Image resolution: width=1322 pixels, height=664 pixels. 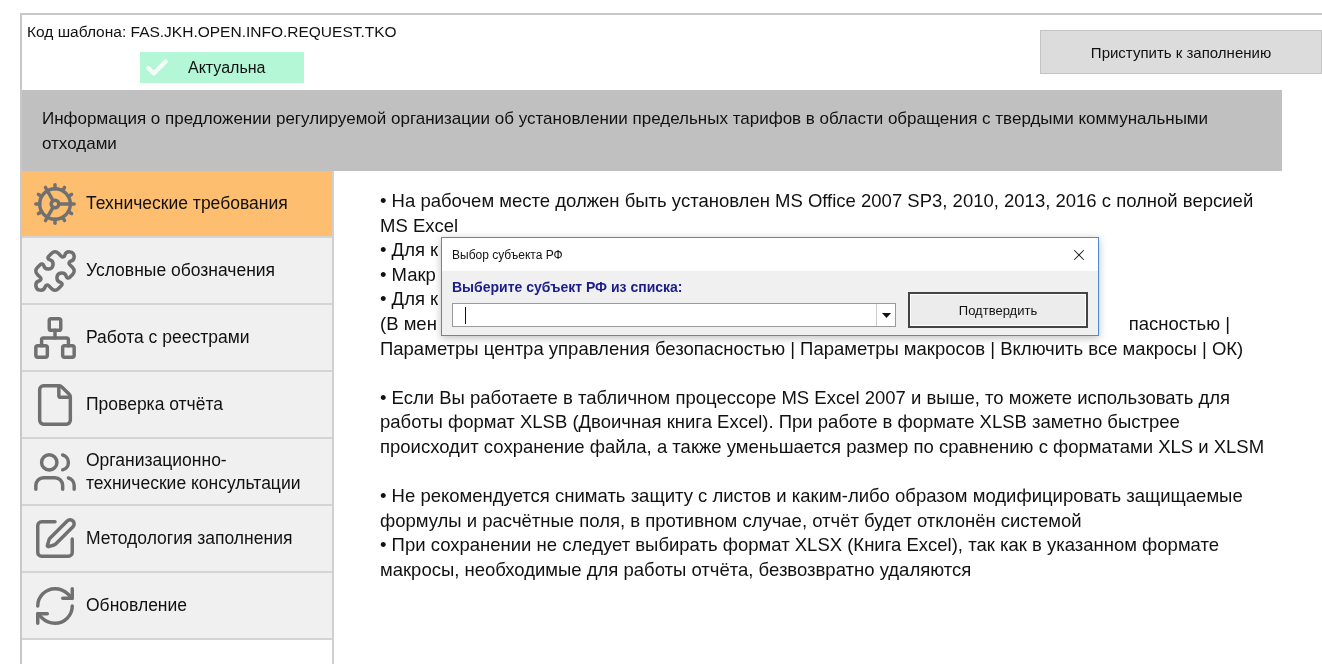 What do you see at coordinates (811, 496) in the screenshot?
I see `content-text: • Не рекомендуется снимать защиту с листов и каким-либо образом модифицировать защищаемые` at bounding box center [811, 496].